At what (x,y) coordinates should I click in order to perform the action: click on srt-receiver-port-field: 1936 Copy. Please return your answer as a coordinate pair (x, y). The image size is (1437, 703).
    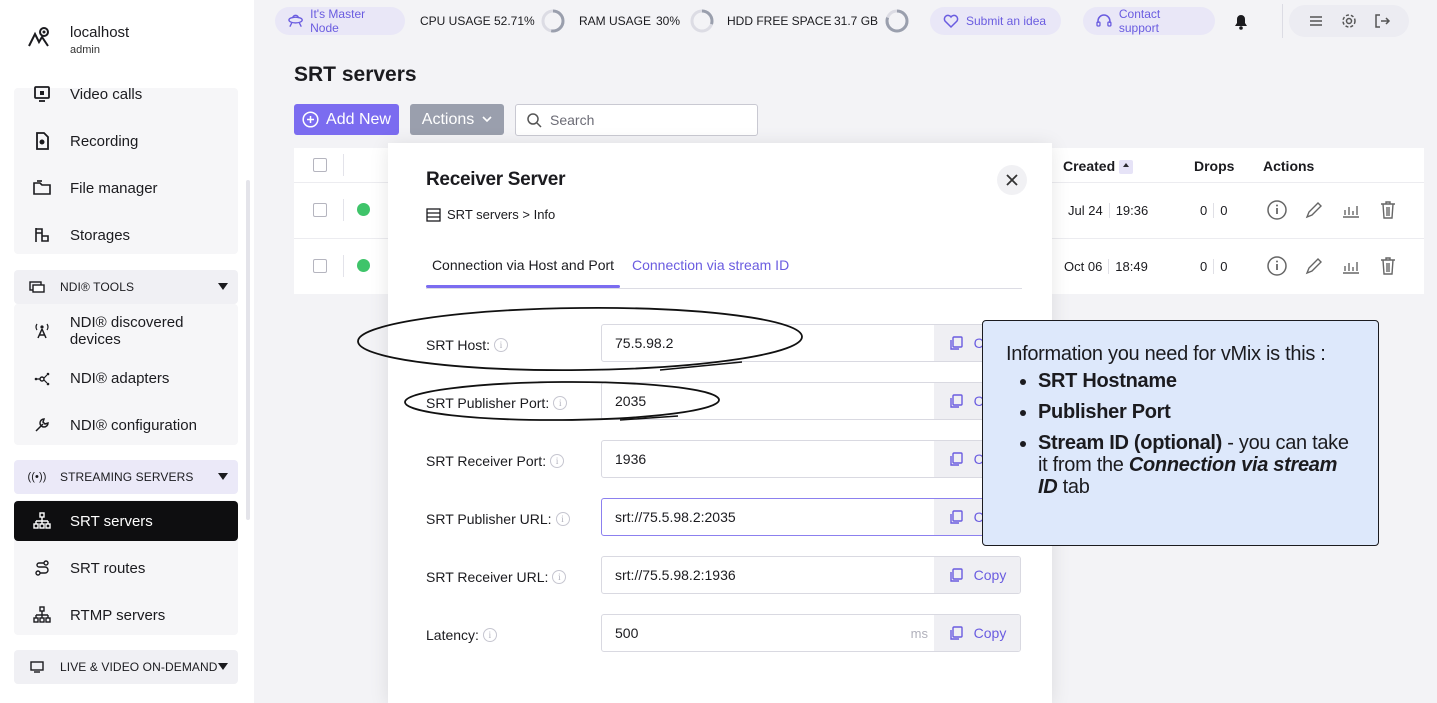
    Looking at the image, I should click on (811, 459).